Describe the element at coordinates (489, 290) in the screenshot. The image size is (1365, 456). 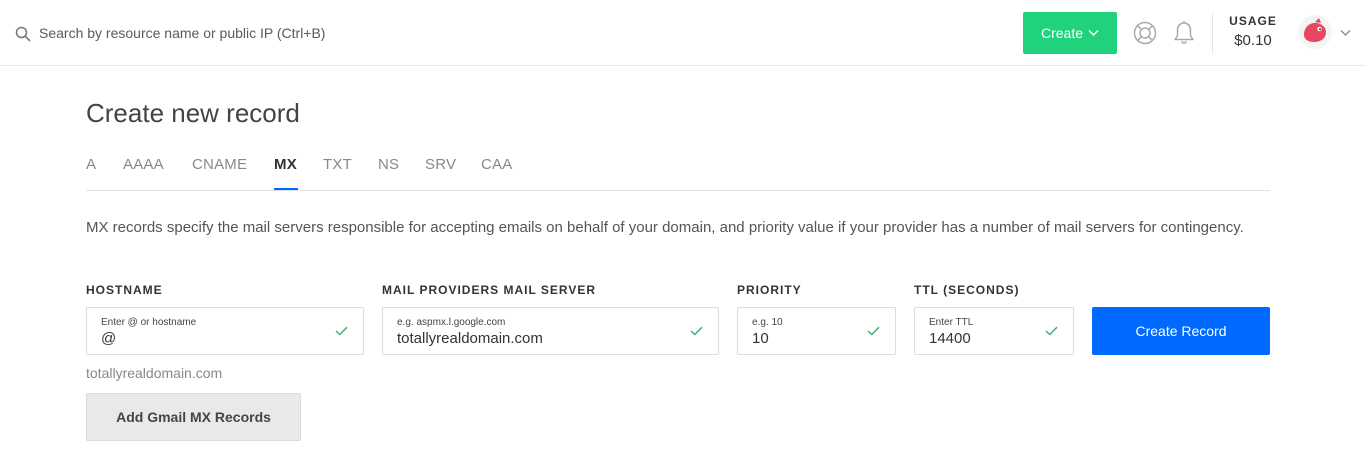
I see `mail-server-label: MAIL PROVIDERS MAIL SERVER` at that location.